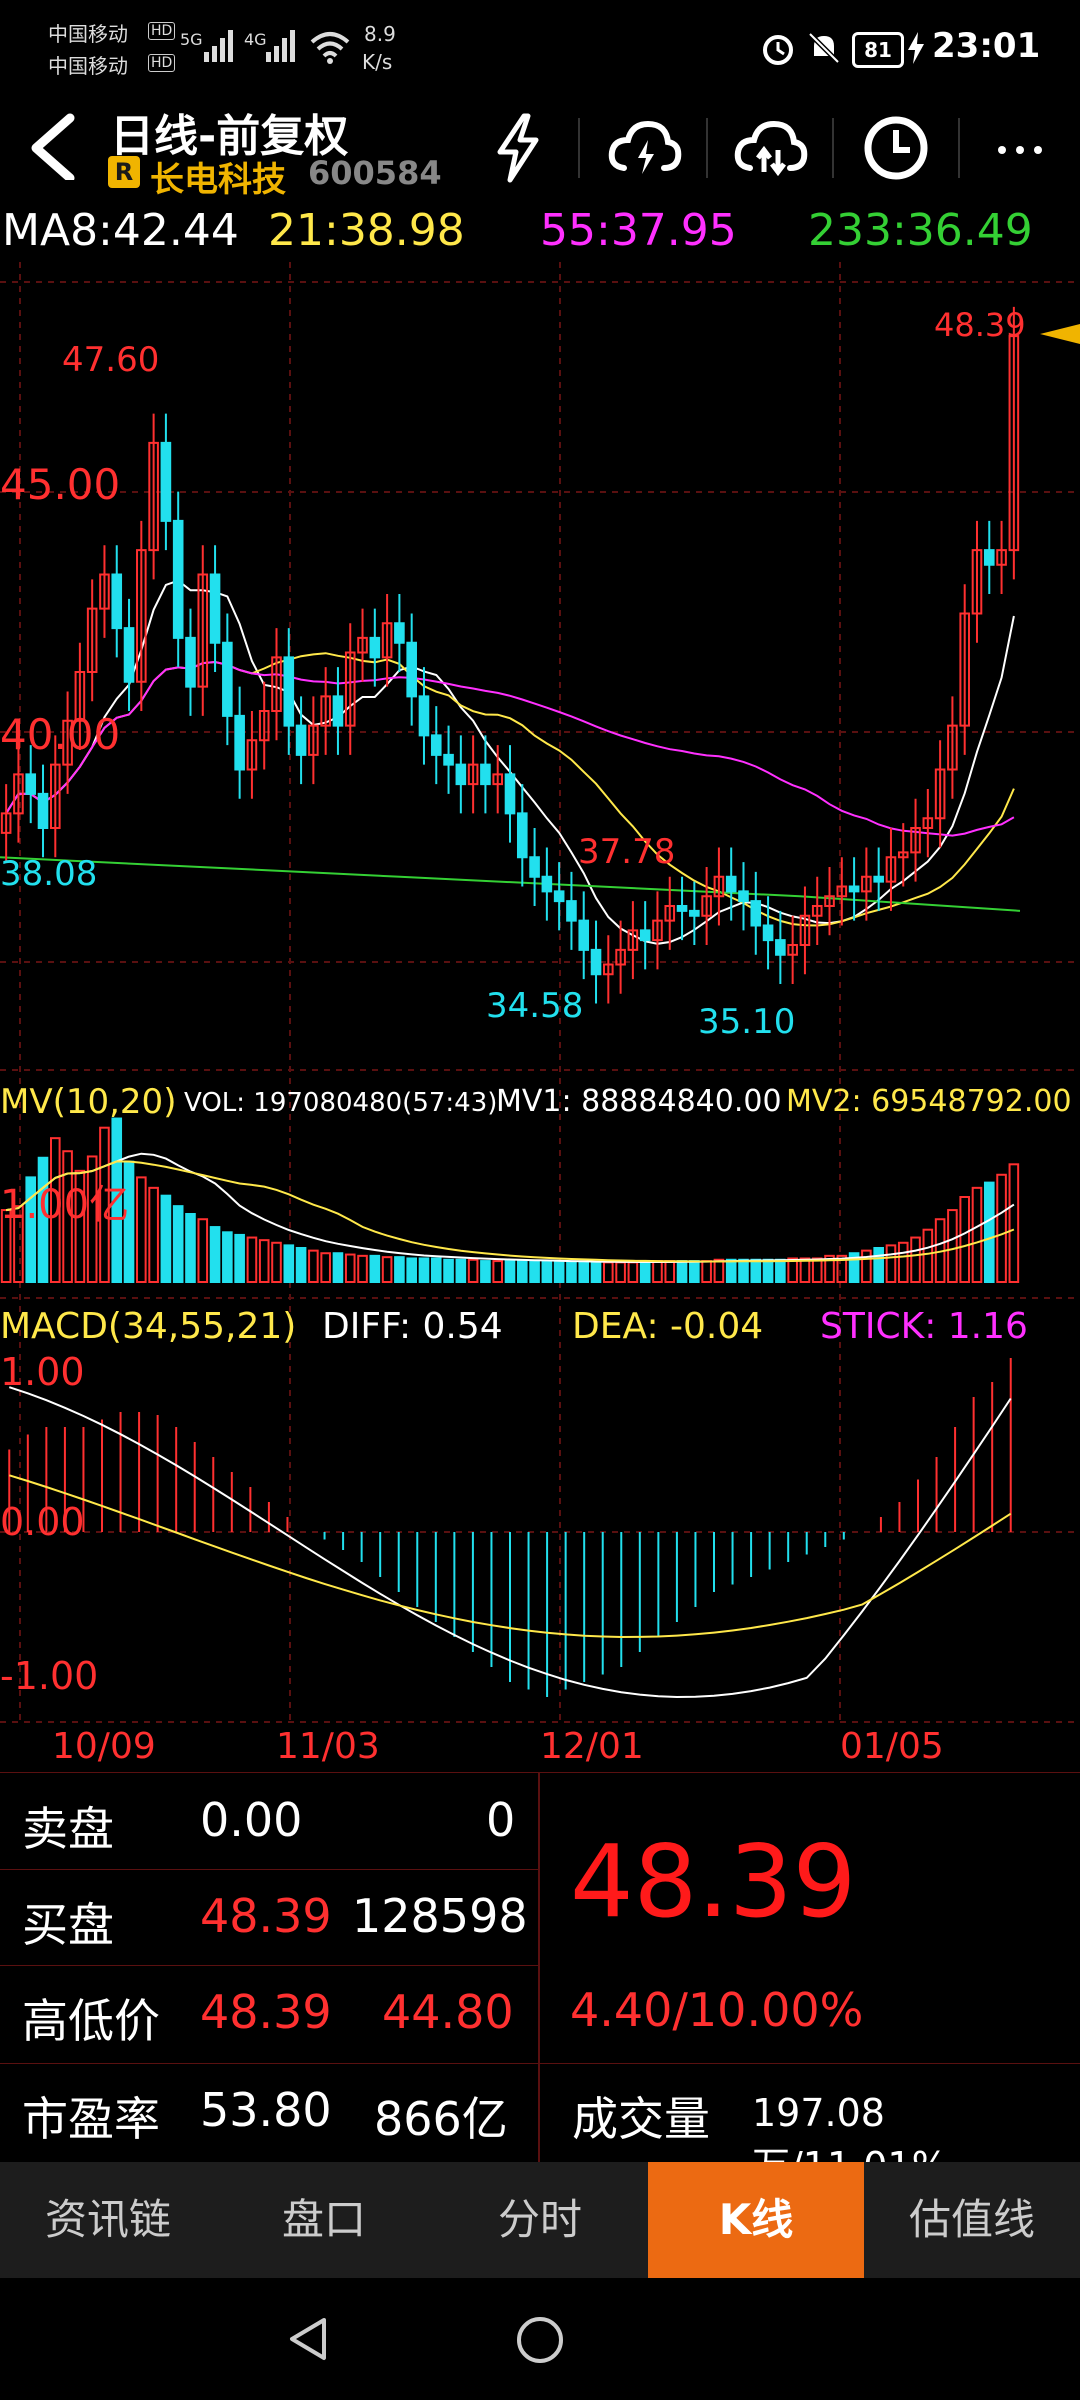  I want to click on buy-qty: 128598, so click(440, 1916).